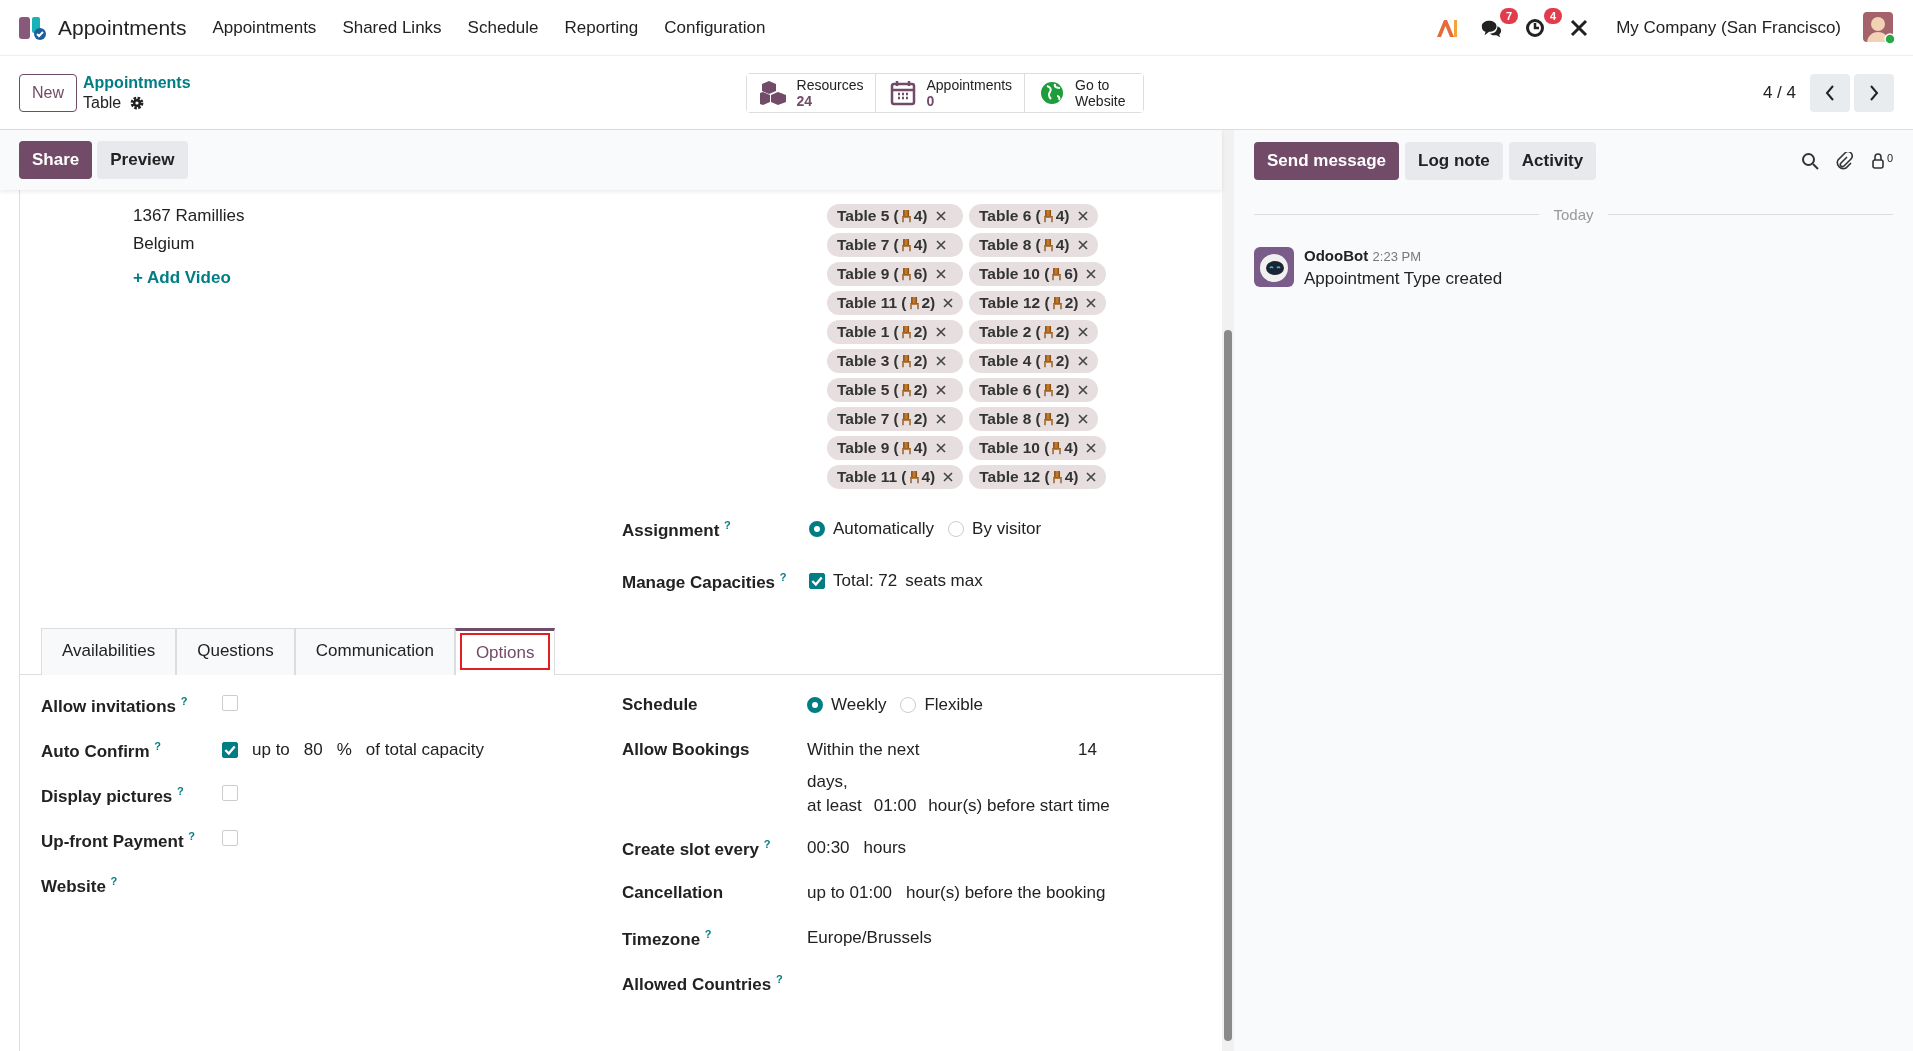 This screenshot has height=1051, width=1913. Describe the element at coordinates (601, 27) in the screenshot. I see `menu-item: Reporting` at that location.